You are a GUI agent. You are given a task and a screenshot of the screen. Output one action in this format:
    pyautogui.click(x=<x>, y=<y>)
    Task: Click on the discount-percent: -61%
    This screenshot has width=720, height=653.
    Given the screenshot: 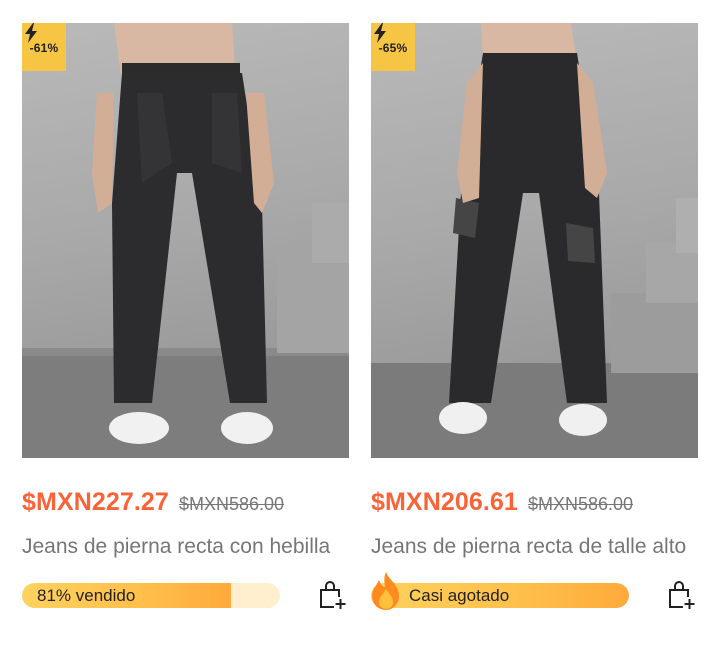 What is the action you would take?
    pyautogui.click(x=44, y=48)
    